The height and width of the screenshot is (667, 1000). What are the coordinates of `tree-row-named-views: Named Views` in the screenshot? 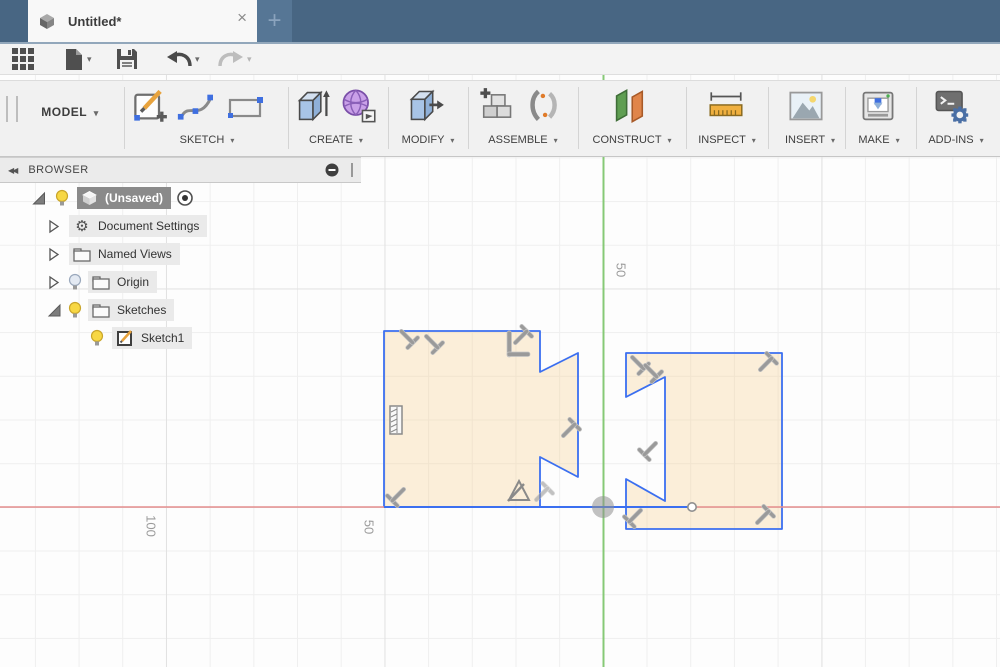 It's located at (112, 254).